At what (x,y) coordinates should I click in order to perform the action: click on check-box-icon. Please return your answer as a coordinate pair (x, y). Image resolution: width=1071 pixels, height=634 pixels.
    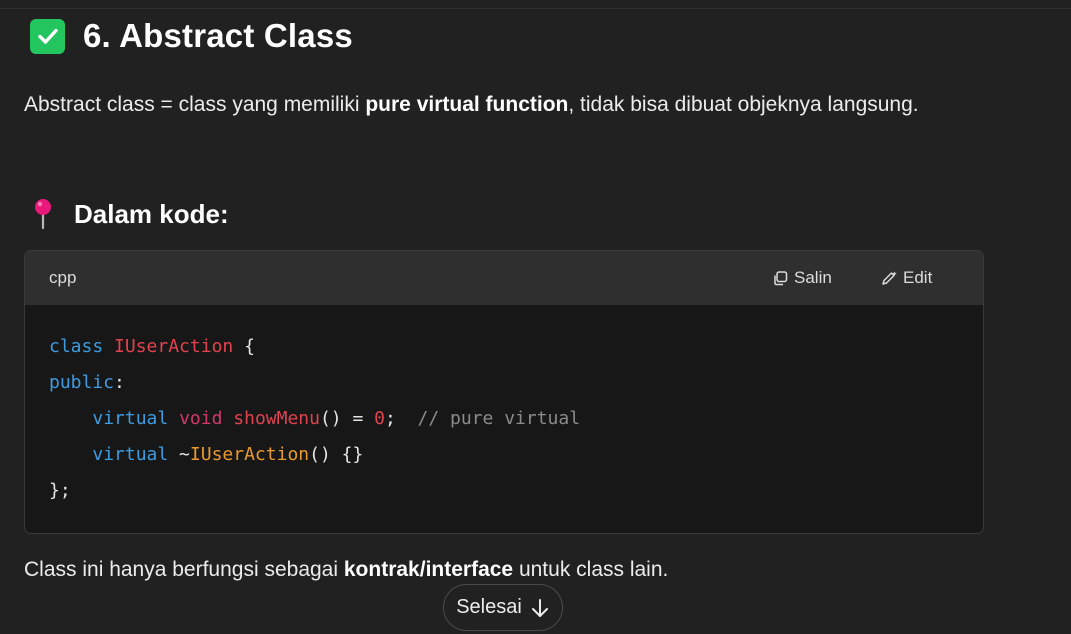
    Looking at the image, I should click on (47, 36).